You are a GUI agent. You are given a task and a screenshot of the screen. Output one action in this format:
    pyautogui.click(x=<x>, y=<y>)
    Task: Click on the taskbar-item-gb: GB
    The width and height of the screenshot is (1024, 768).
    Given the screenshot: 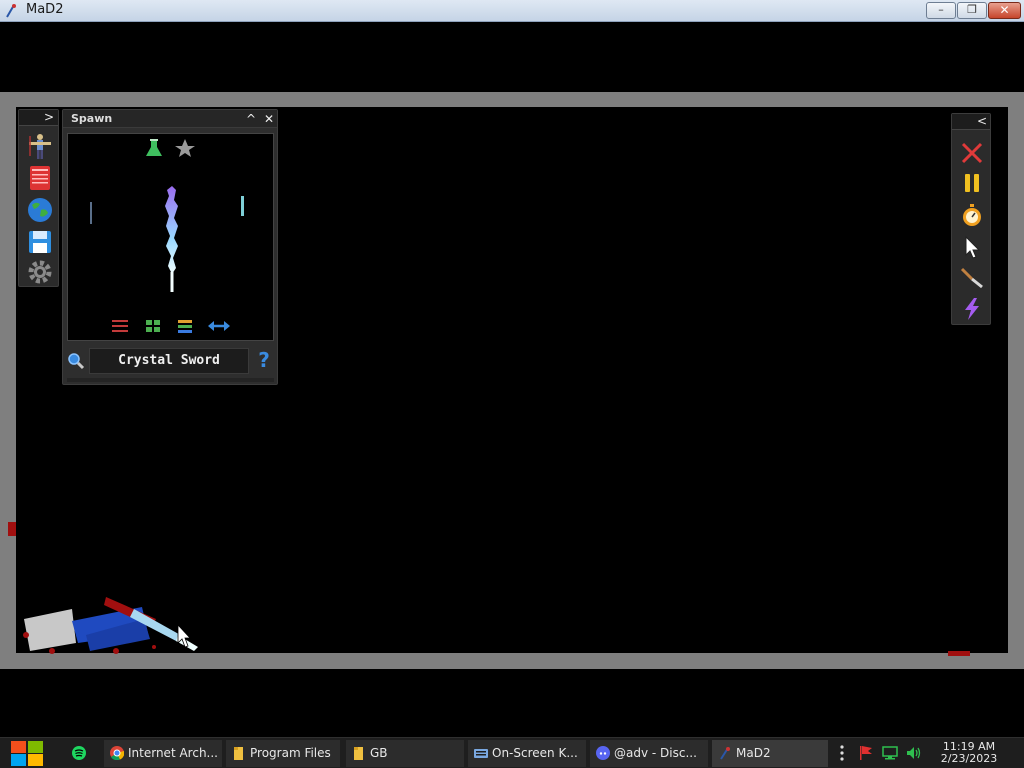 What is the action you would take?
    pyautogui.click(x=405, y=753)
    